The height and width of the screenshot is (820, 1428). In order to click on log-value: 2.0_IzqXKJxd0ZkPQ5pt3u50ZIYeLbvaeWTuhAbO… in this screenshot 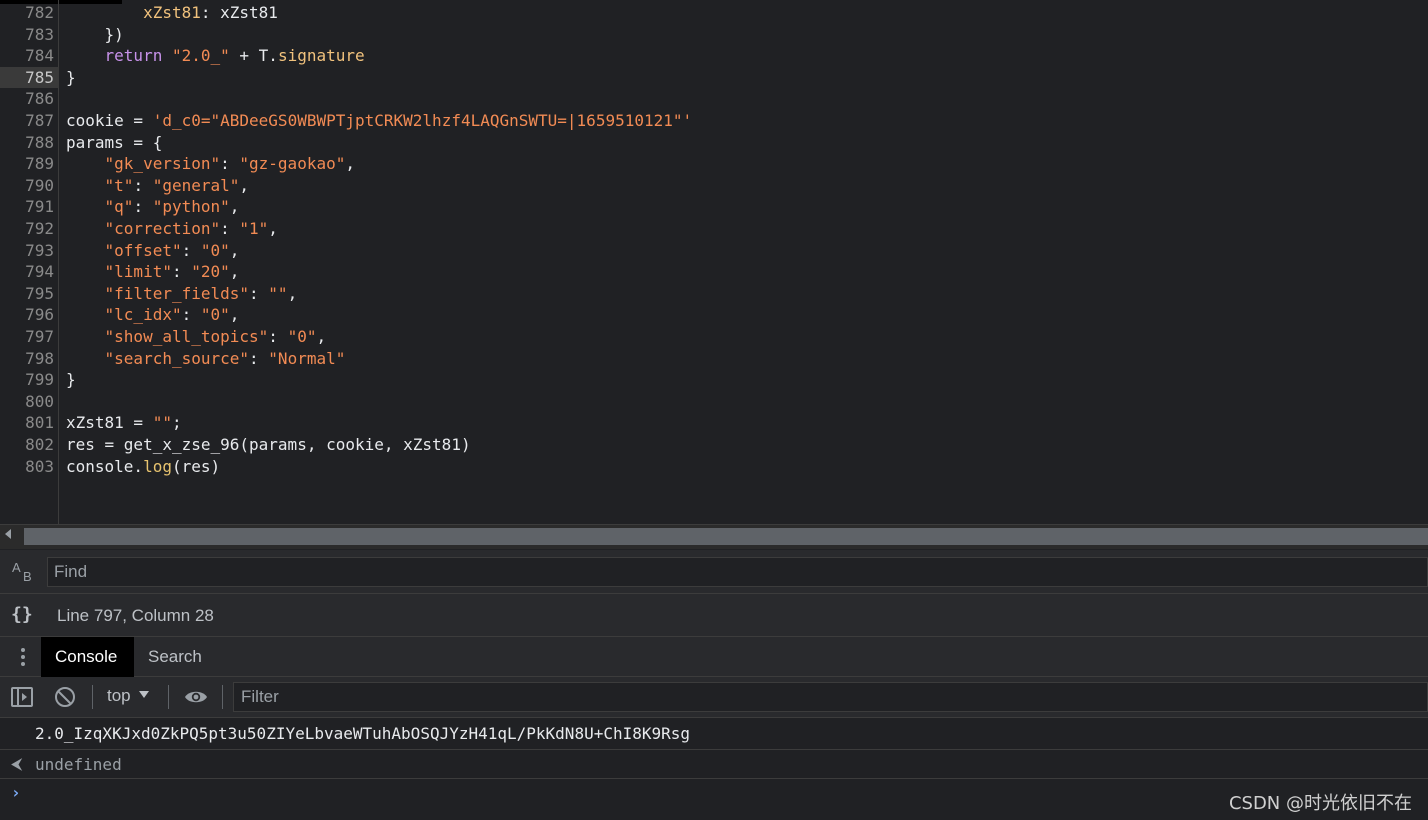, I will do `click(362, 733)`.